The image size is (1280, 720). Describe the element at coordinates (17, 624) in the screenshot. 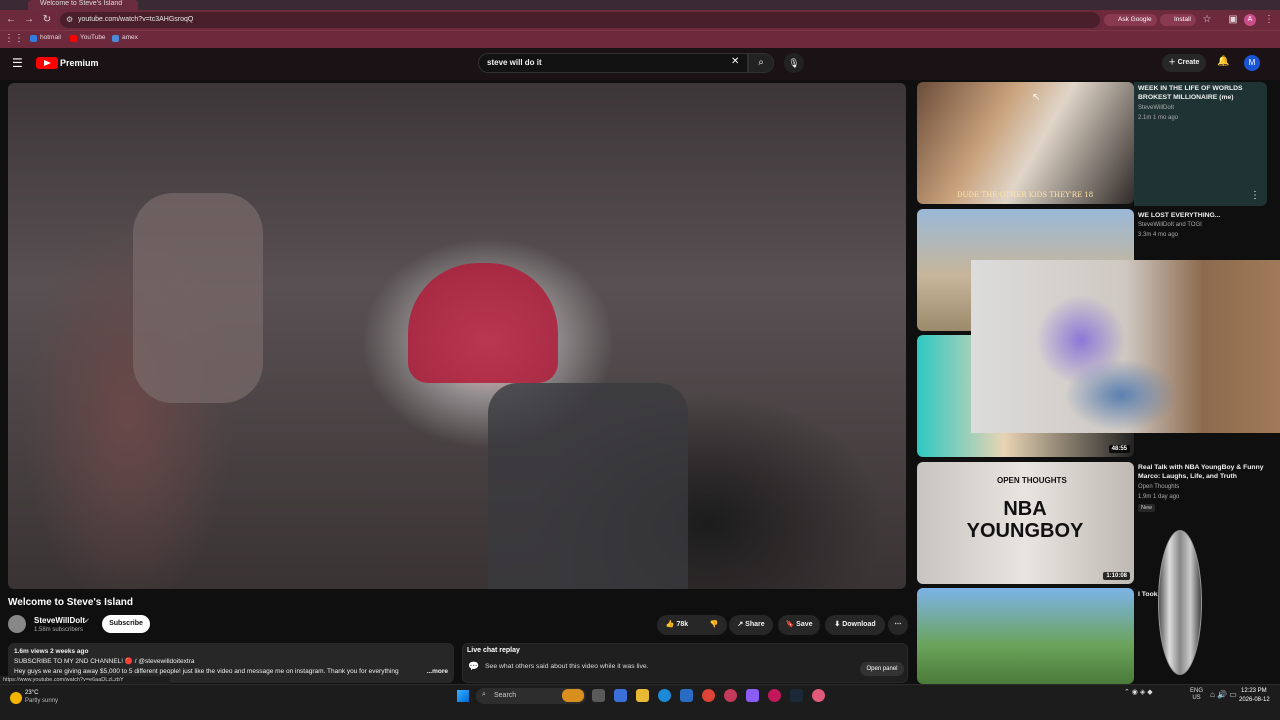

I see `channel-avatar` at that location.